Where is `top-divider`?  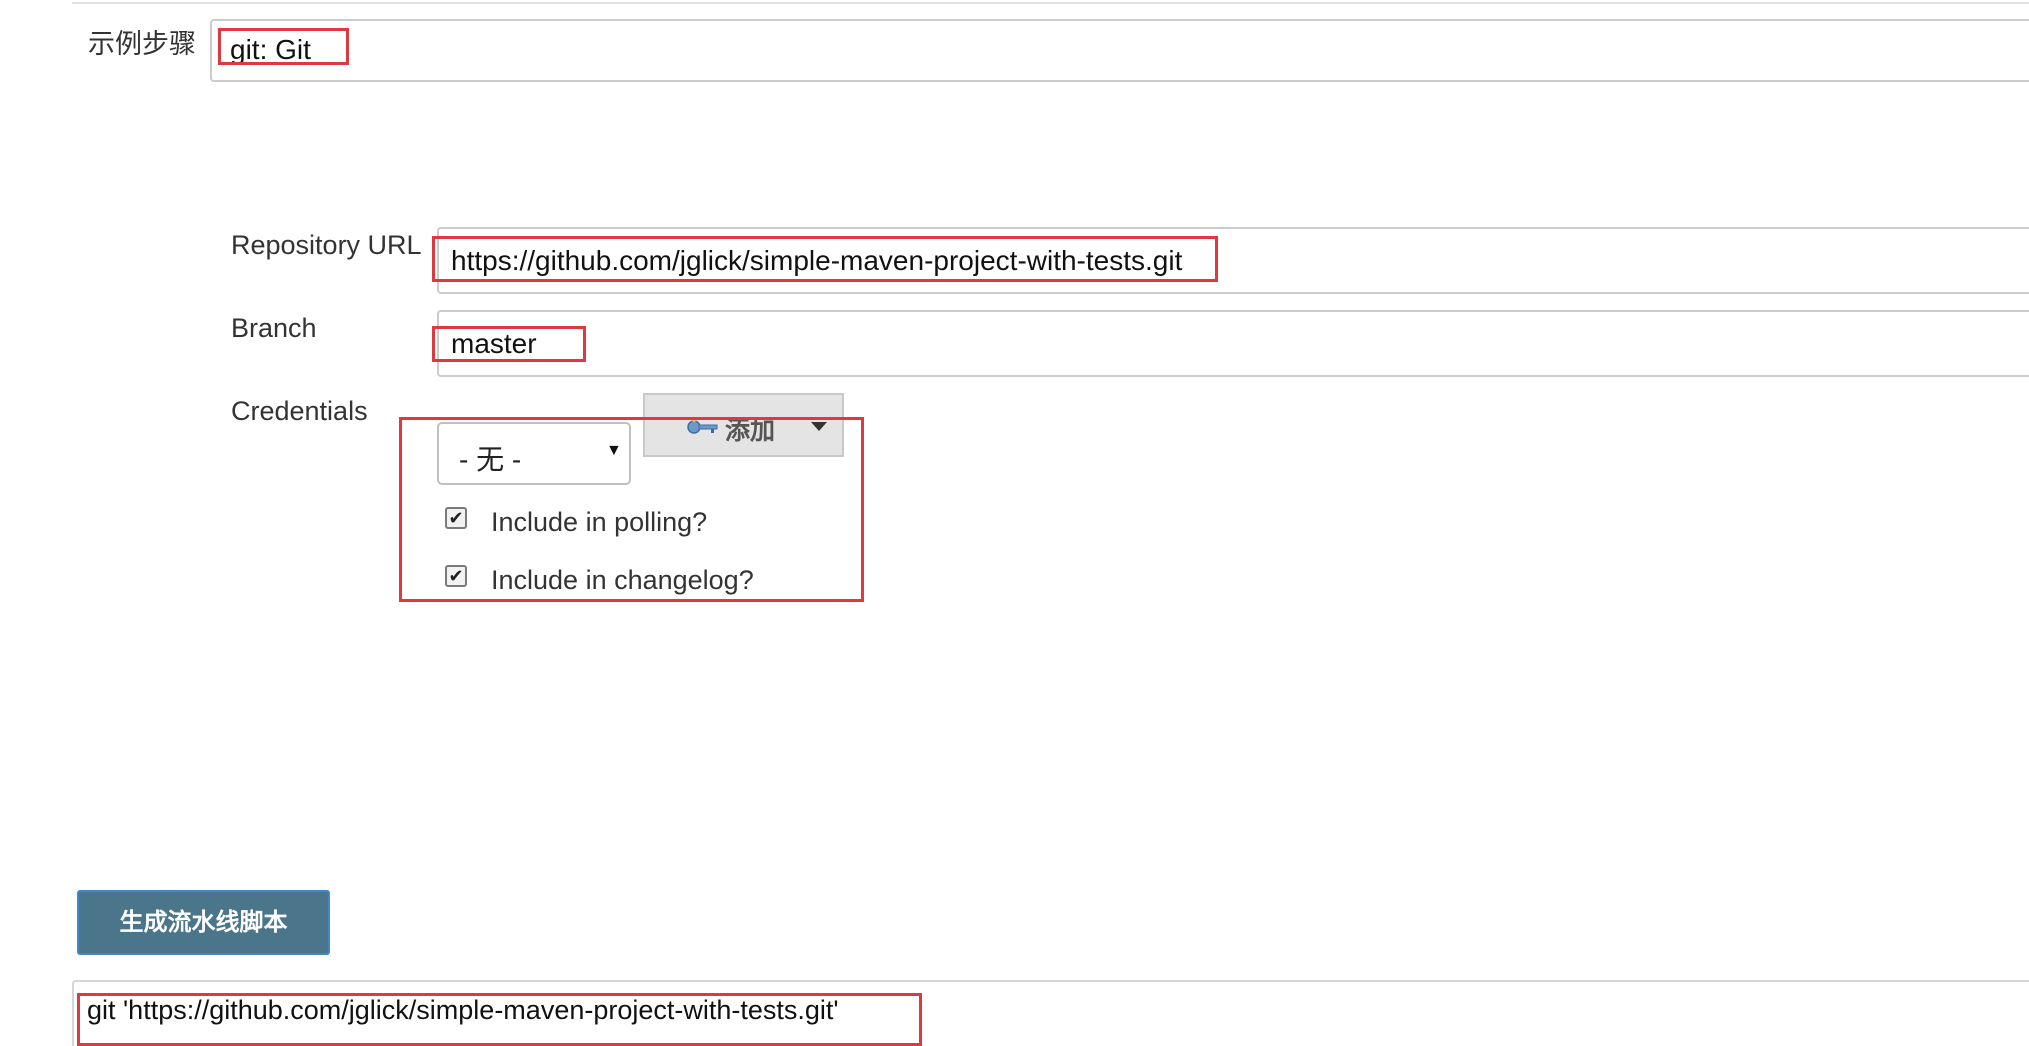 top-divider is located at coordinates (1050, 3).